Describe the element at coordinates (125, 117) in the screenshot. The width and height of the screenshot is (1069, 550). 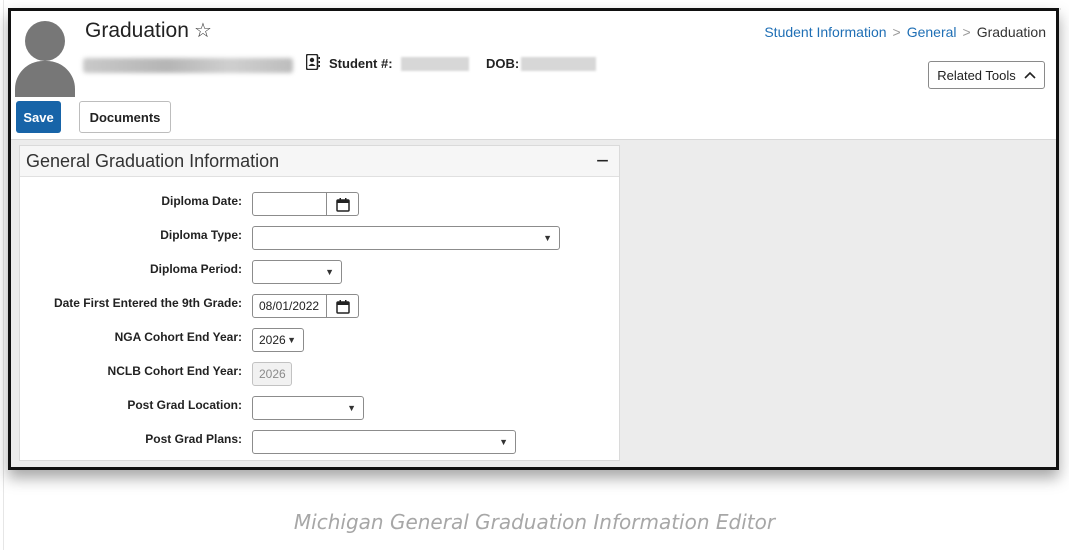
I see `documents-button: Documents` at that location.